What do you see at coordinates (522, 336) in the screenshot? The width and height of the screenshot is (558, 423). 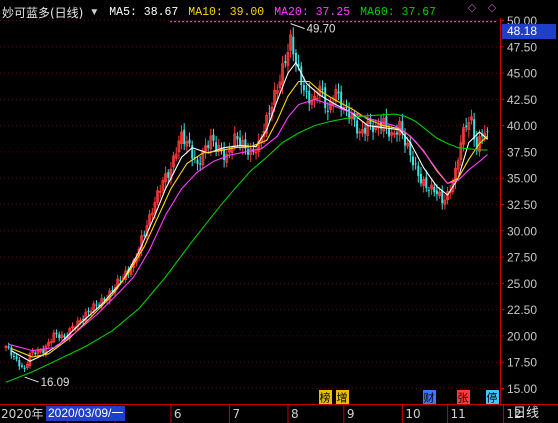 I see `y-tick-label: 20.00` at bounding box center [522, 336].